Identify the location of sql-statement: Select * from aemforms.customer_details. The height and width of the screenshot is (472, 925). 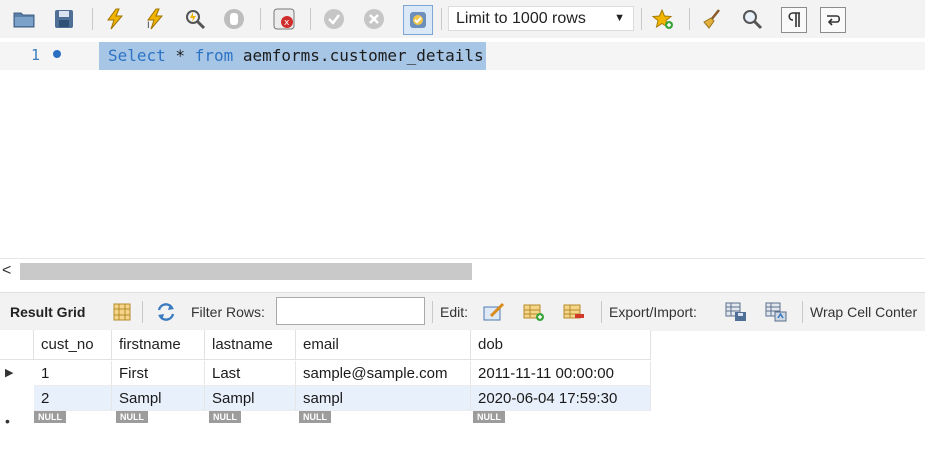
(292, 56).